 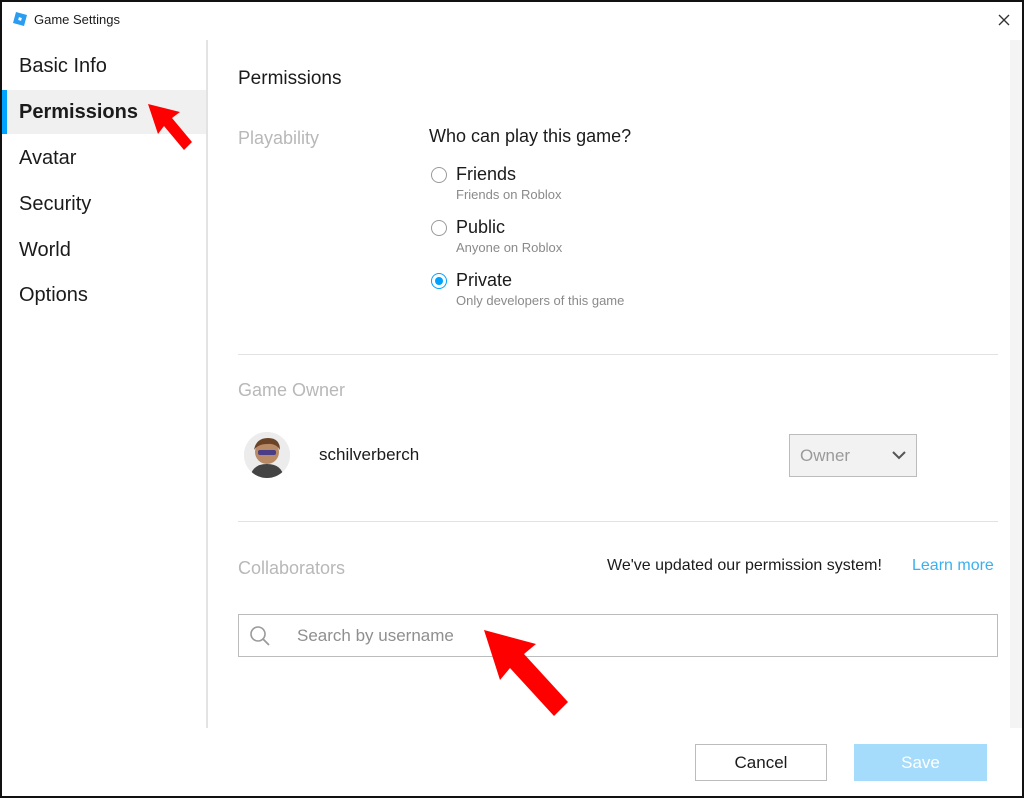 What do you see at coordinates (540, 300) in the screenshot?
I see `radio-description: Only developers of this game` at bounding box center [540, 300].